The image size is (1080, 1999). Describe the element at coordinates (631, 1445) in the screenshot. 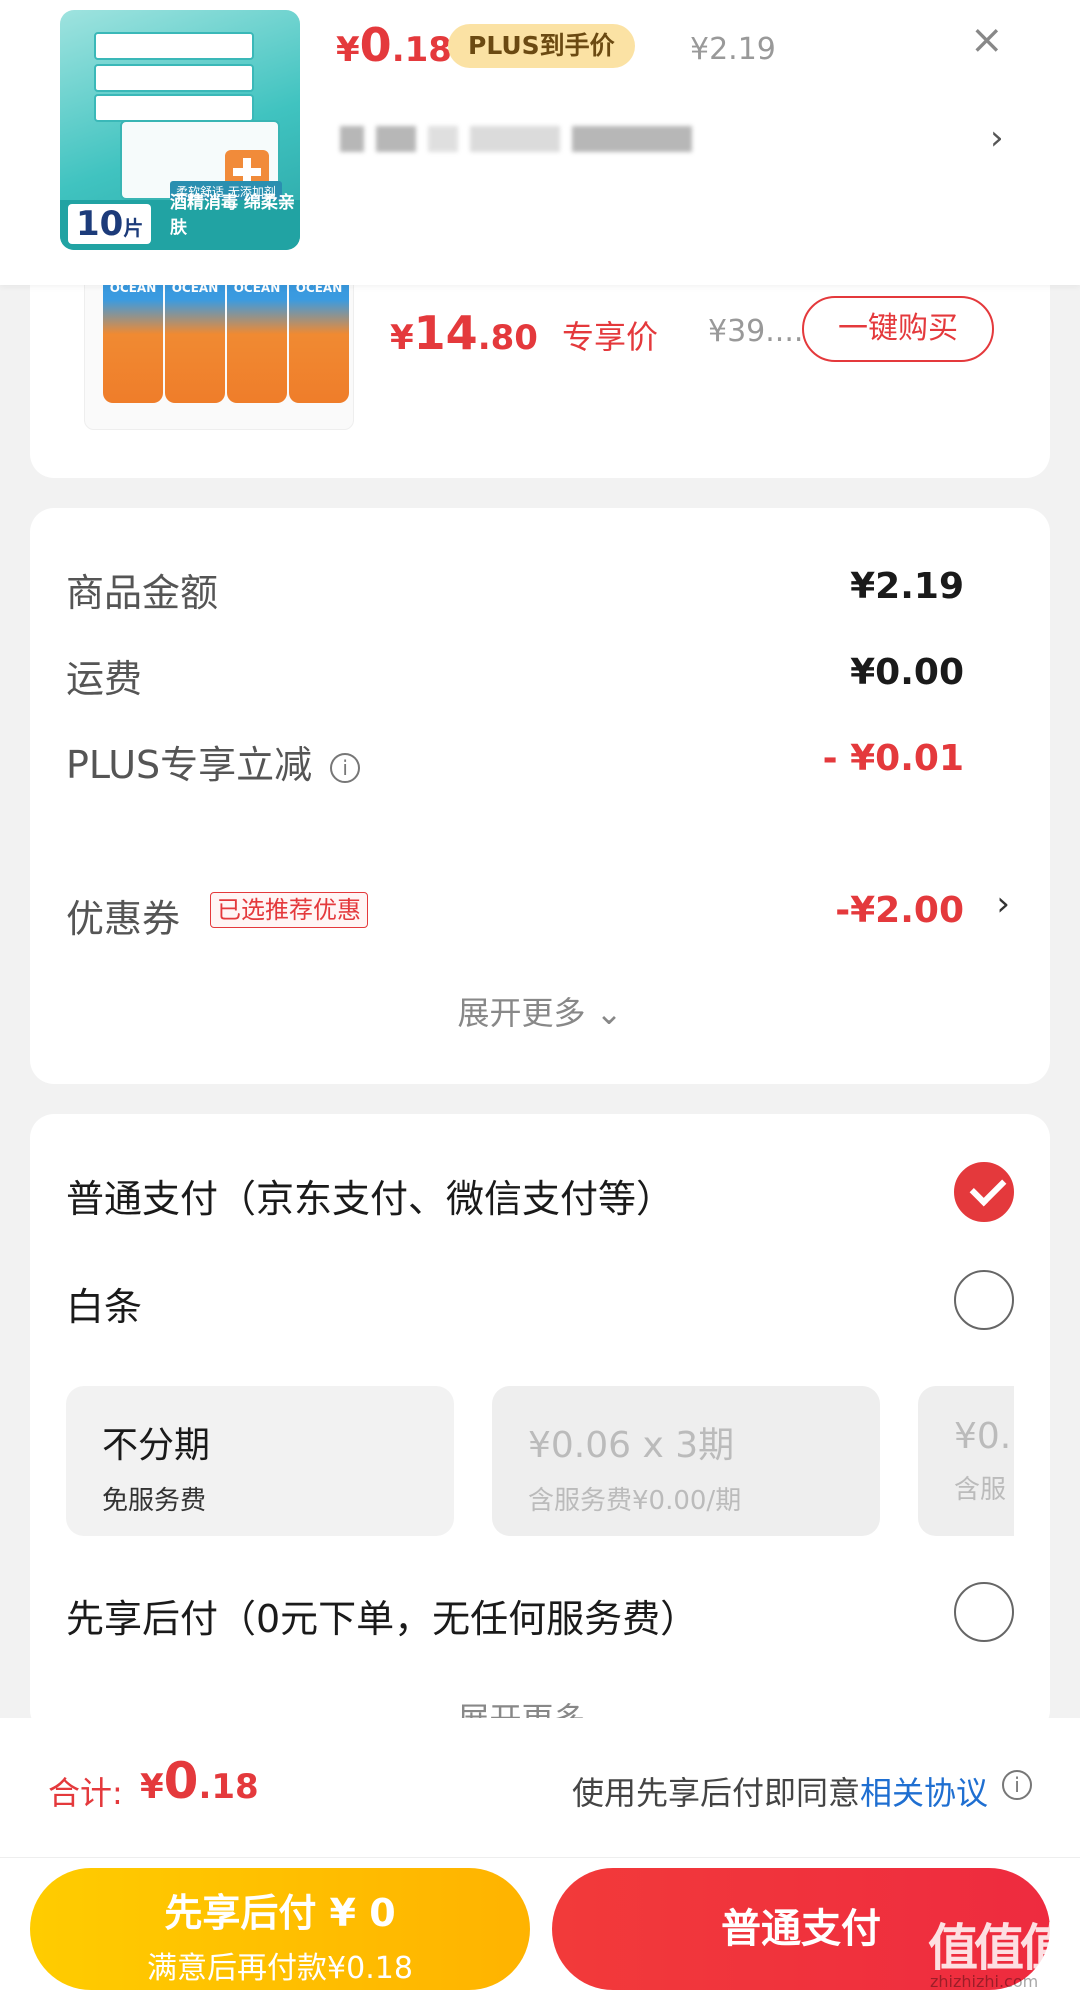

I see `plan-title: ¥0.06 x 3期` at that location.